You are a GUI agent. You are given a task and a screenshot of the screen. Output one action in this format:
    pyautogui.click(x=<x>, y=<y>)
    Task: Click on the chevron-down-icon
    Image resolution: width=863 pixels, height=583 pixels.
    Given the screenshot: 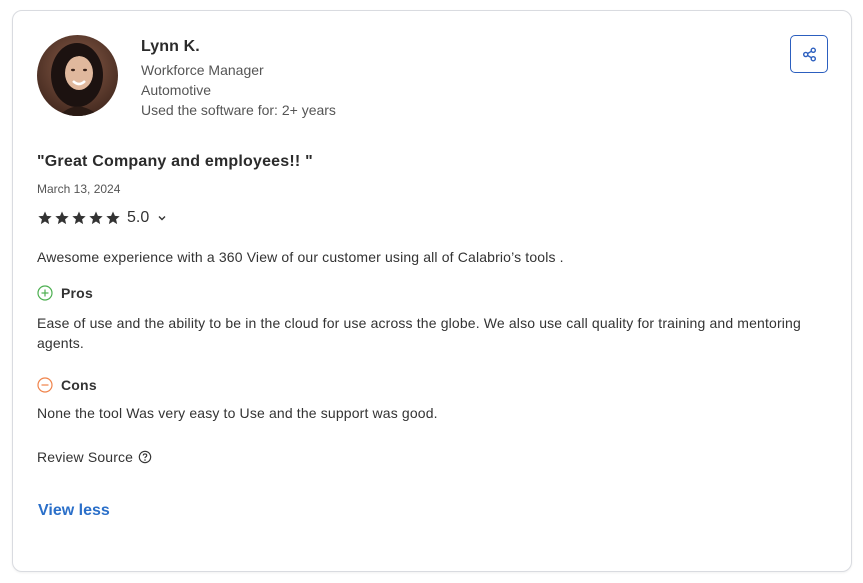 What is the action you would take?
    pyautogui.click(x=162, y=218)
    